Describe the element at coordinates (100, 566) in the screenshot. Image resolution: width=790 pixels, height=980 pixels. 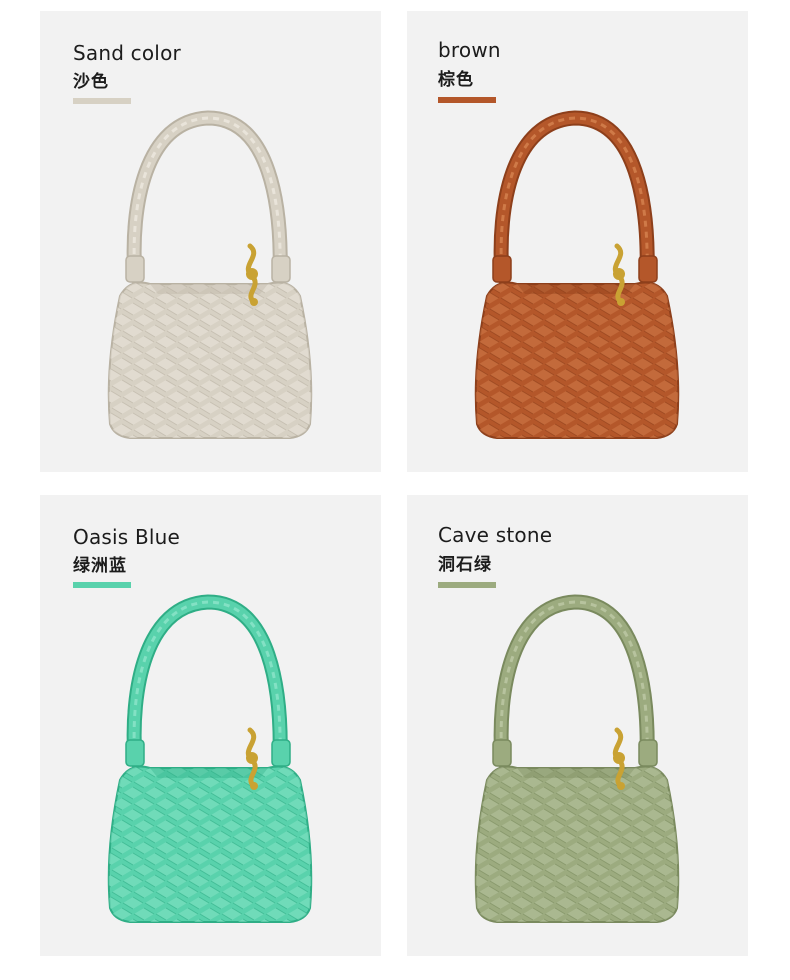
I see `variant-name-zh: 绿洲蓝` at that location.